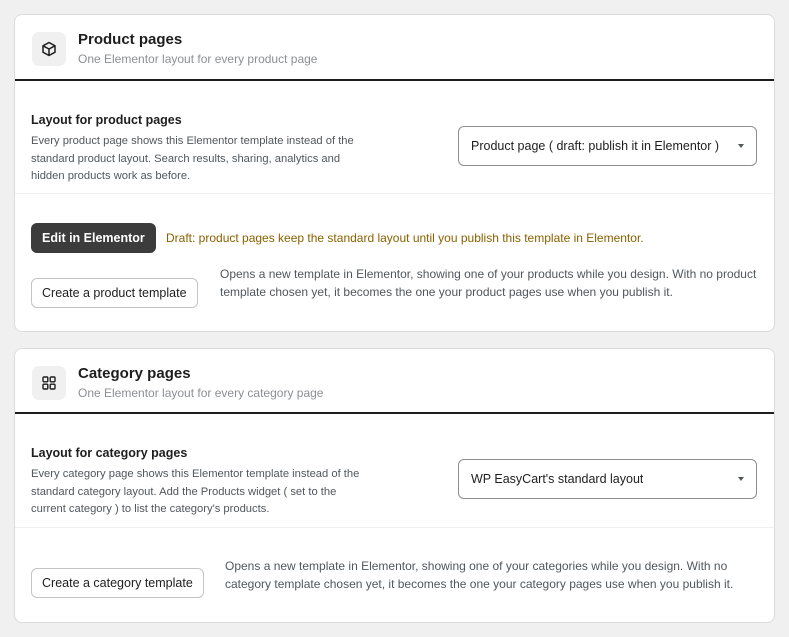  What do you see at coordinates (130, 39) in the screenshot?
I see `page-title: Product pages` at bounding box center [130, 39].